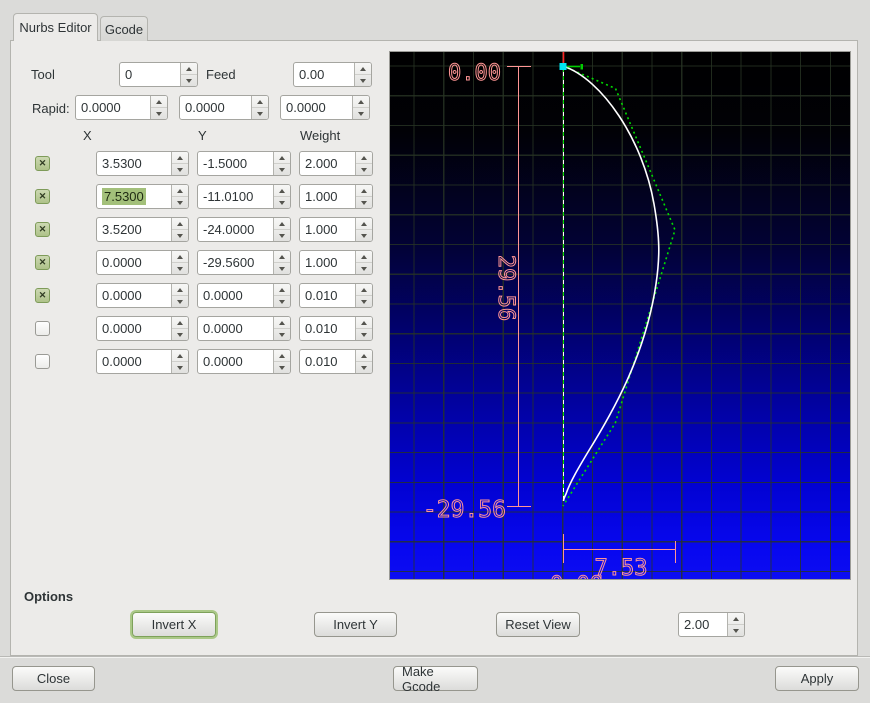  I want to click on rapid-y-spinbox: 0.0000, so click(224, 107).